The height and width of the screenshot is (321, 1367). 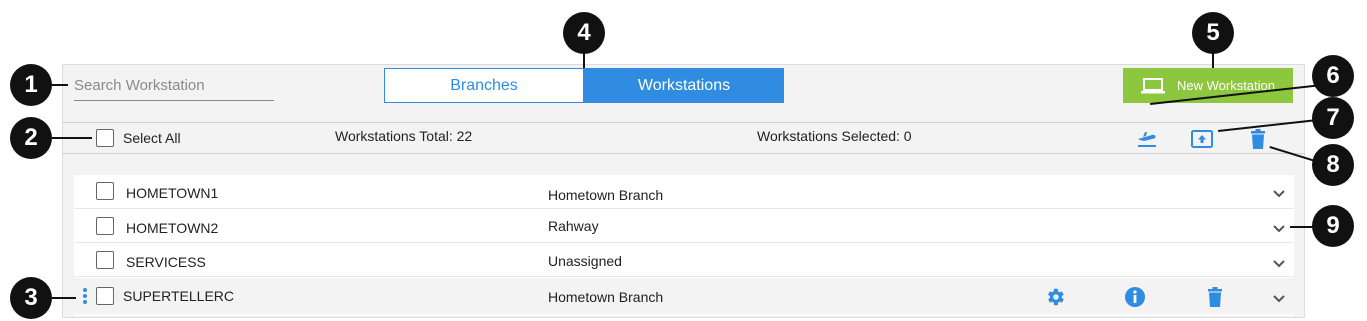 What do you see at coordinates (585, 261) in the screenshot?
I see `branch-name: Unassigned` at bounding box center [585, 261].